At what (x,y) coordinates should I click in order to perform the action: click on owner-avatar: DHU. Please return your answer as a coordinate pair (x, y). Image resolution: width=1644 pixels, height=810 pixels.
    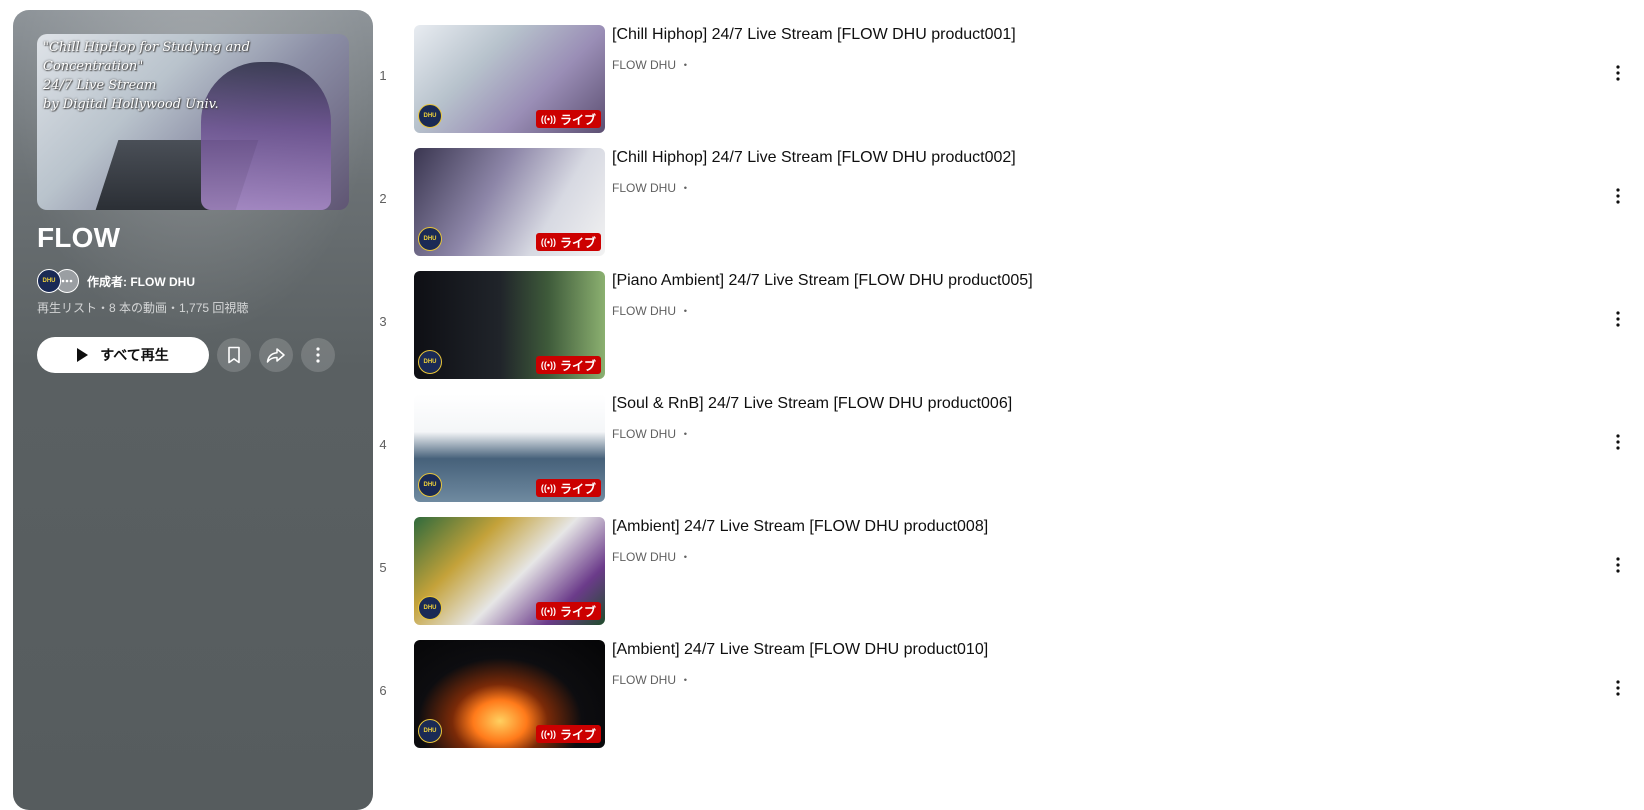
    Looking at the image, I should click on (49, 281).